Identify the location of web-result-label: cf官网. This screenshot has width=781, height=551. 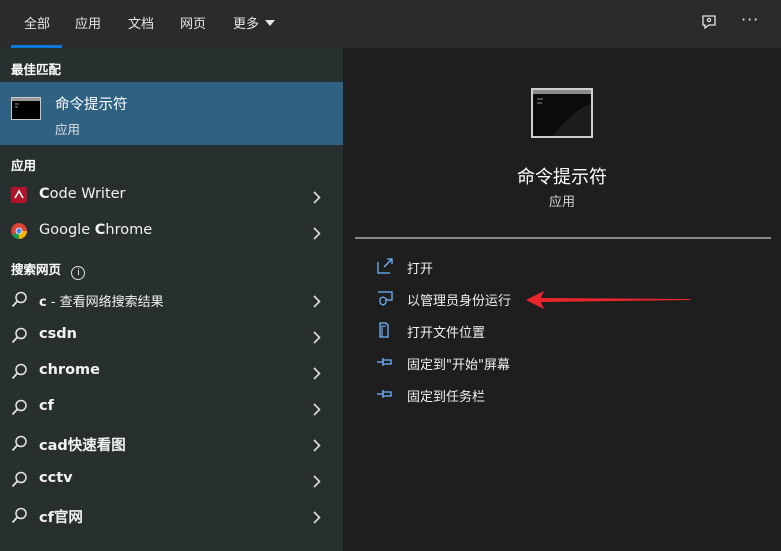
(61, 518).